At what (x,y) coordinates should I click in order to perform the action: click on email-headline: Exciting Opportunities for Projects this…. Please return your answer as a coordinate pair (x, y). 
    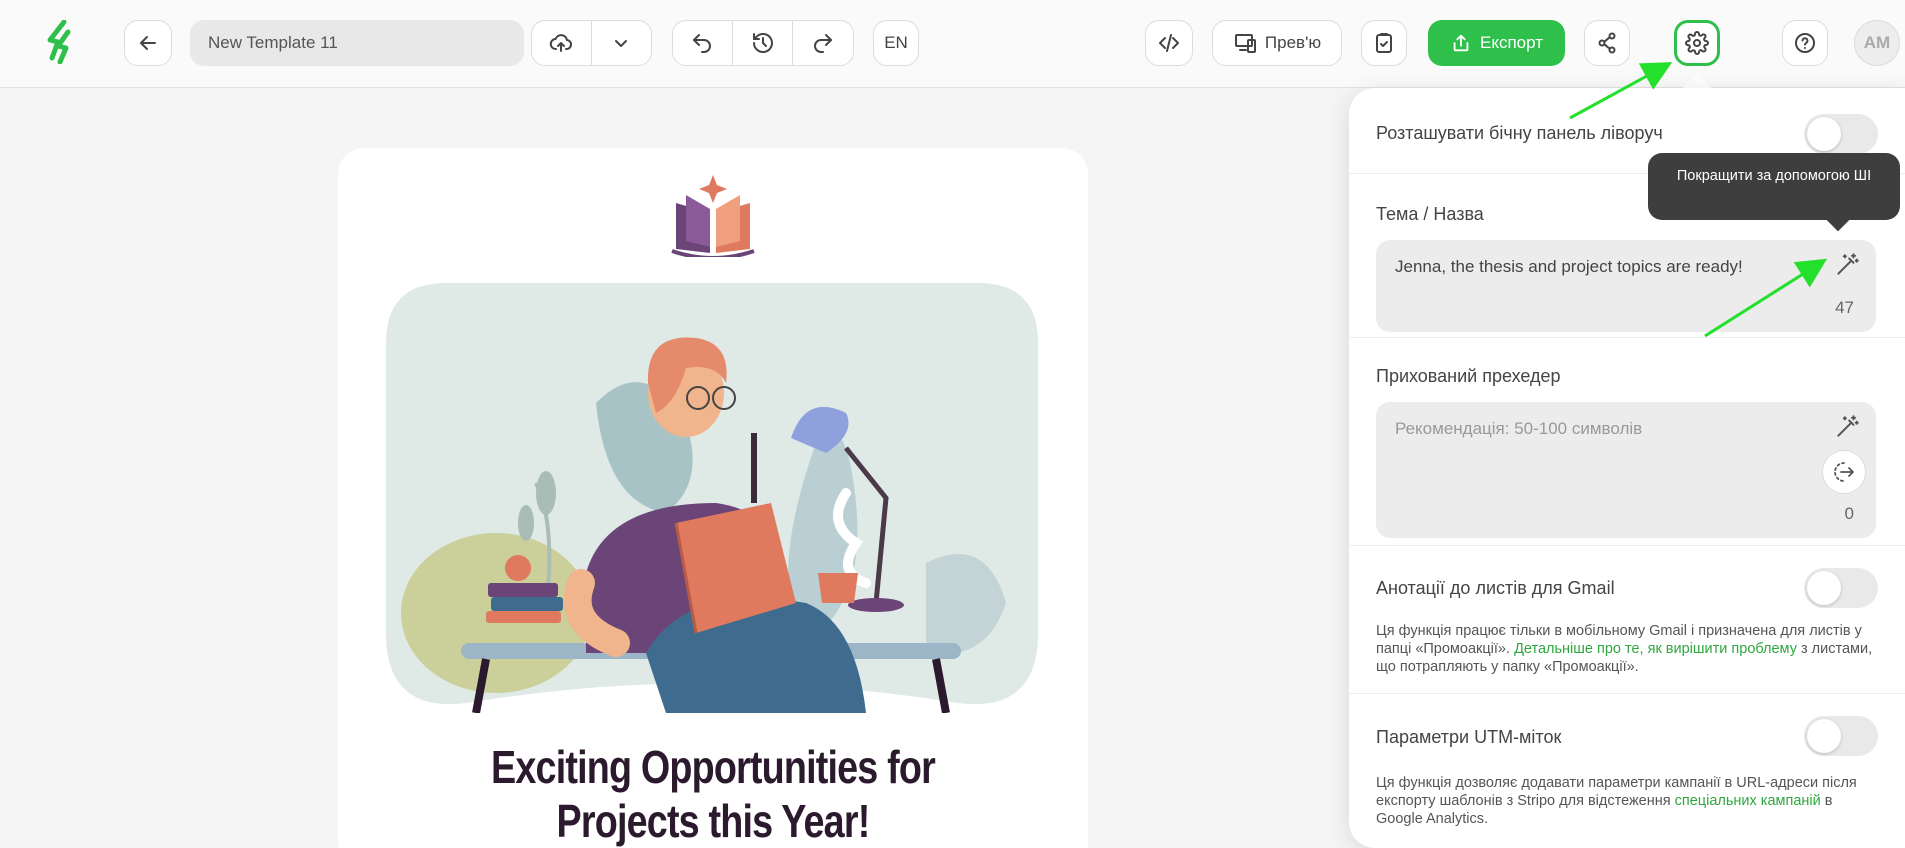
    Looking at the image, I should click on (713, 794).